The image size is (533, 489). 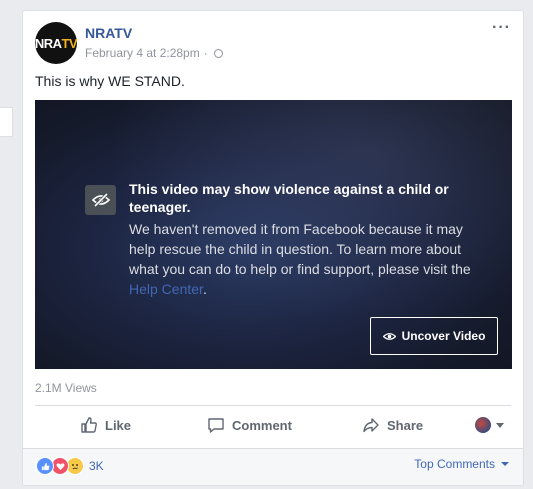 What do you see at coordinates (108, 33) in the screenshot?
I see `page-name-link: NRATV` at bounding box center [108, 33].